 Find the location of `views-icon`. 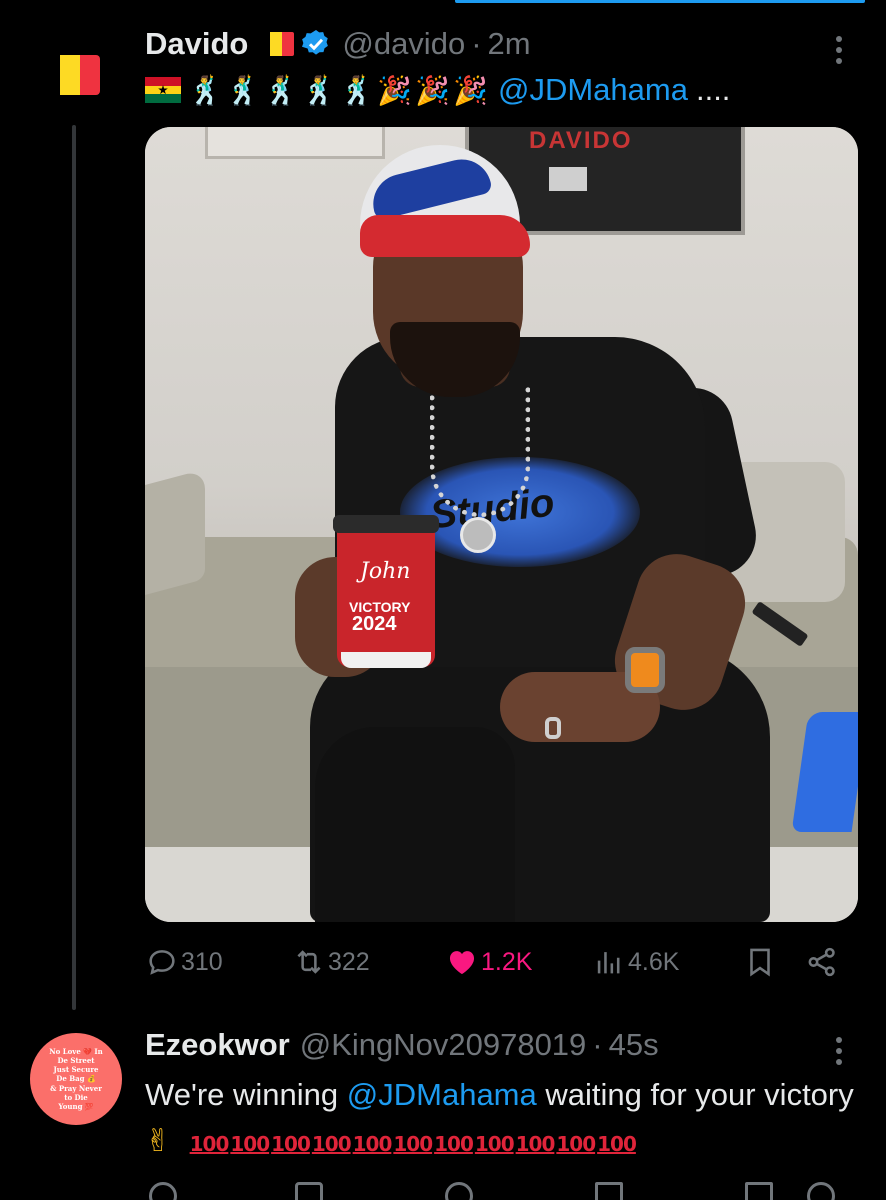

views-icon is located at coordinates (609, 1191).